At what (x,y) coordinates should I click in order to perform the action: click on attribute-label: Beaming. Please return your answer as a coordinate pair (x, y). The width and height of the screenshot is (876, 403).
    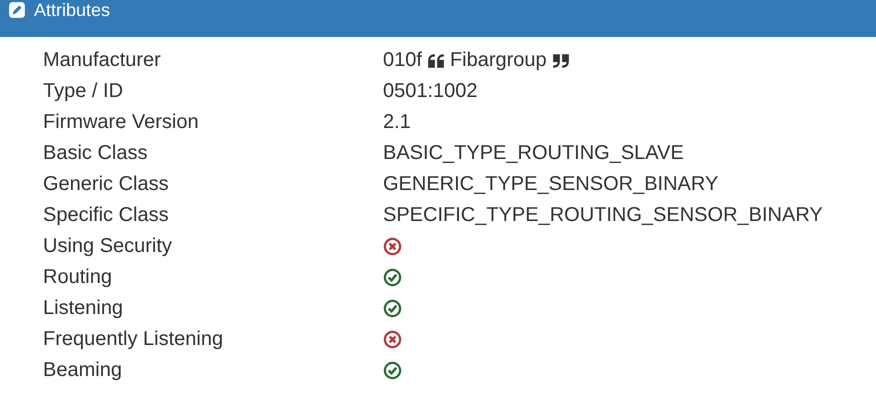
    Looking at the image, I should click on (83, 370).